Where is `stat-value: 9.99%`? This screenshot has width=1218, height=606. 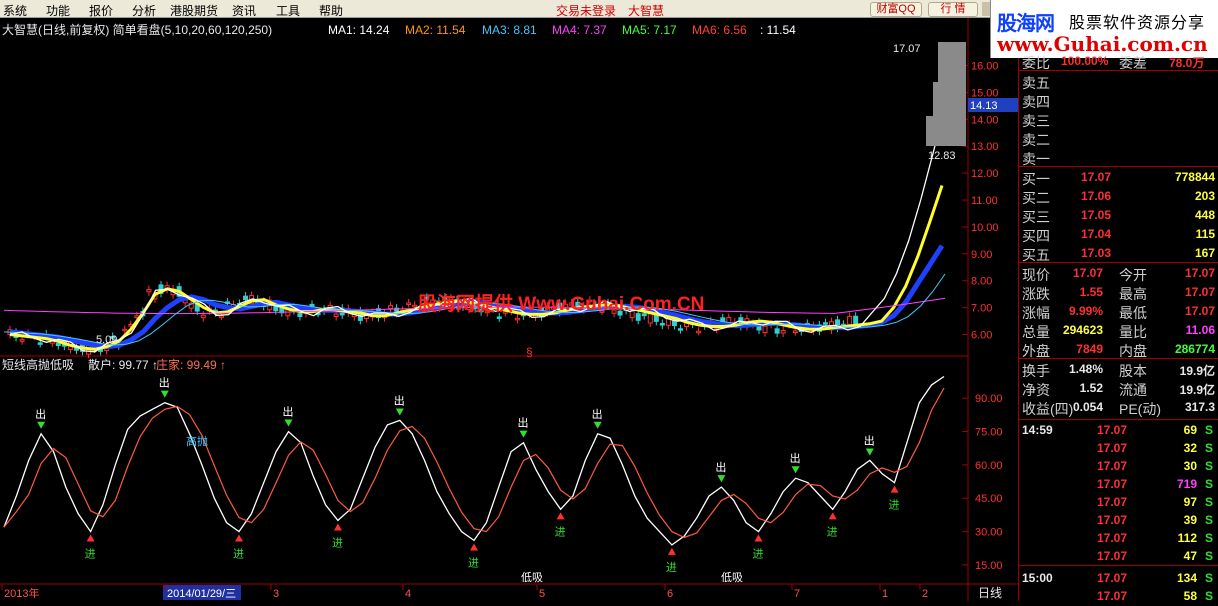 stat-value: 9.99% is located at coordinates (1085, 311).